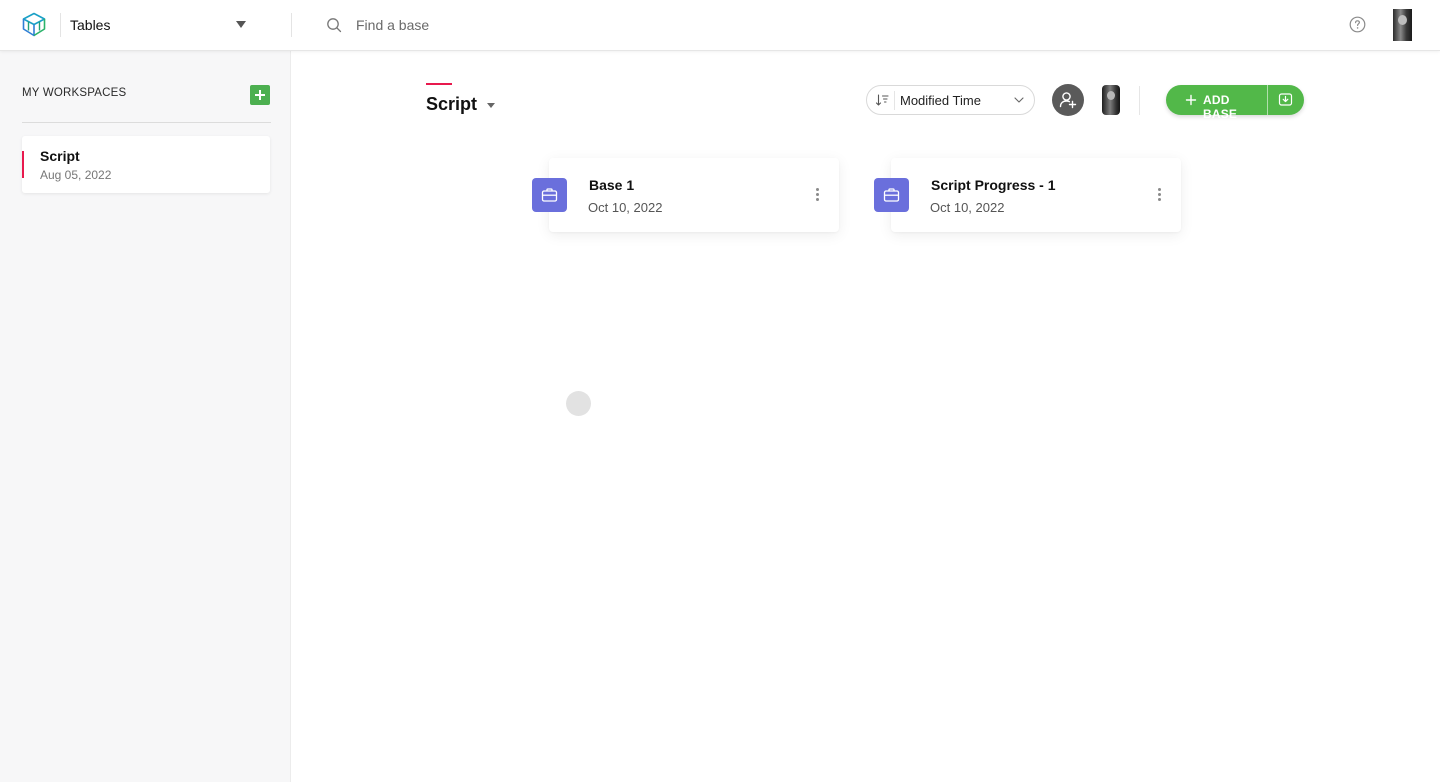 This screenshot has width=1440, height=782. I want to click on add-base-split-button: ADD BASE, so click(1235, 103).